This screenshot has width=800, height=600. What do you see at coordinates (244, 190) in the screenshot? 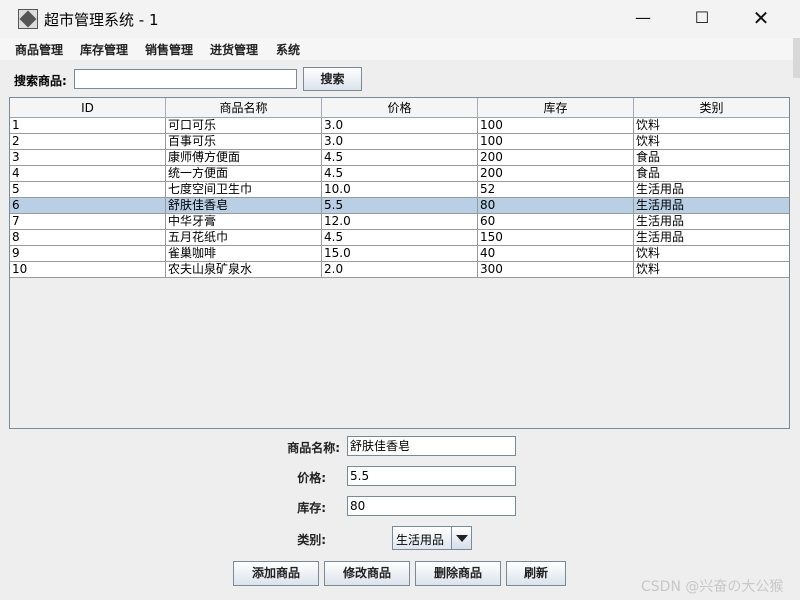
I see `cell-name: 七度空间卫生巾` at bounding box center [244, 190].